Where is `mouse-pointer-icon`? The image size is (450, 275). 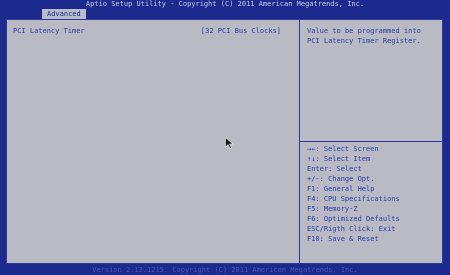
mouse-pointer-icon is located at coordinates (229, 143).